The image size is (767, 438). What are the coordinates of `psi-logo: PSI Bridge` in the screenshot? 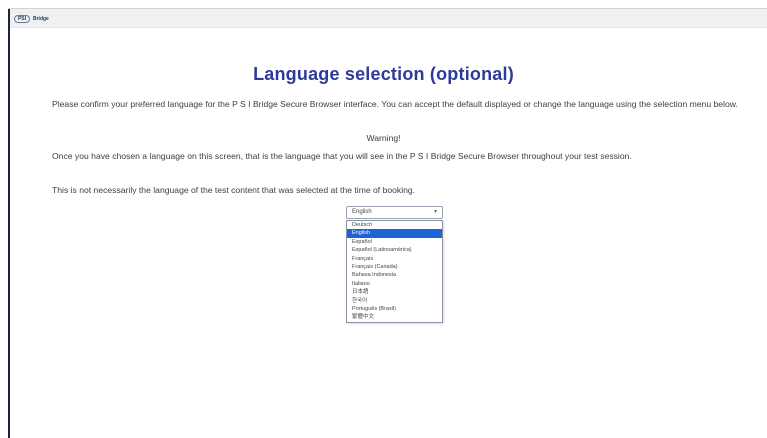 It's located at (31, 18).